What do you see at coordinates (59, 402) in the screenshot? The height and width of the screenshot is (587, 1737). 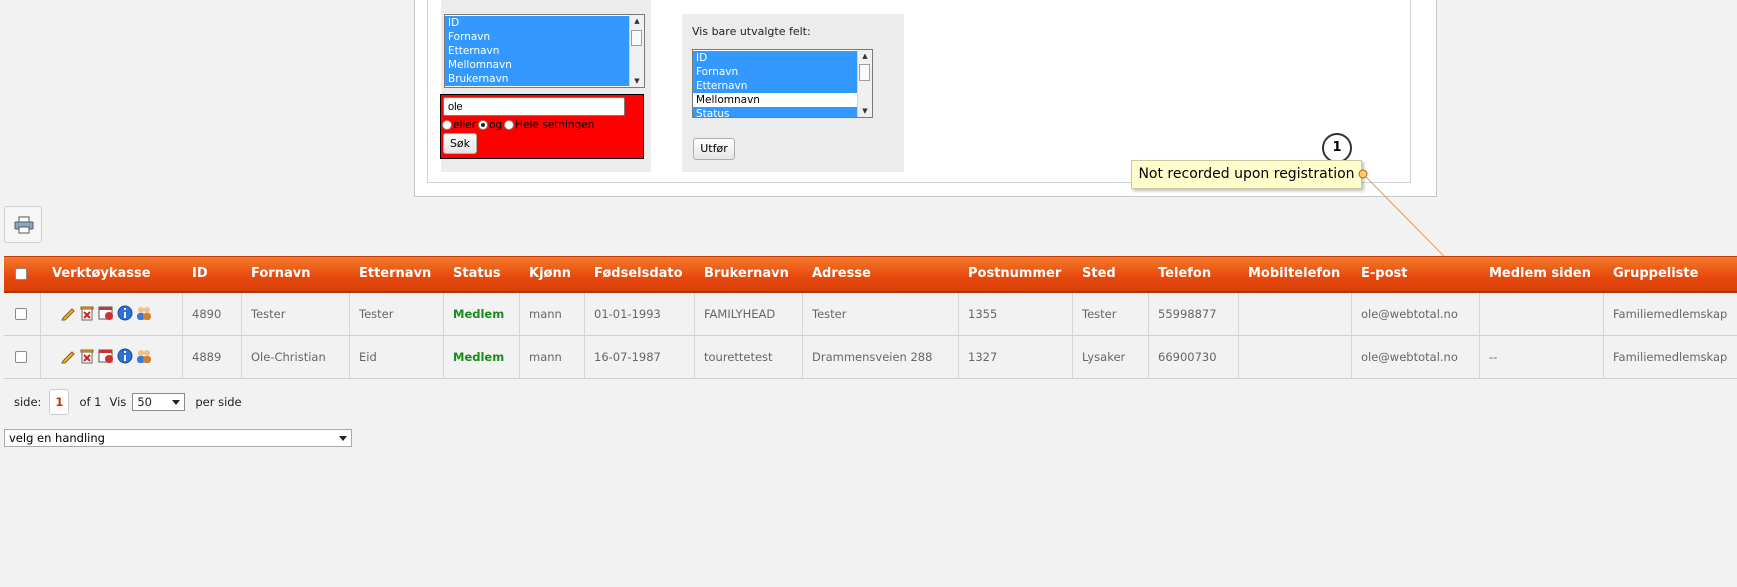 I see `current-page: 1` at bounding box center [59, 402].